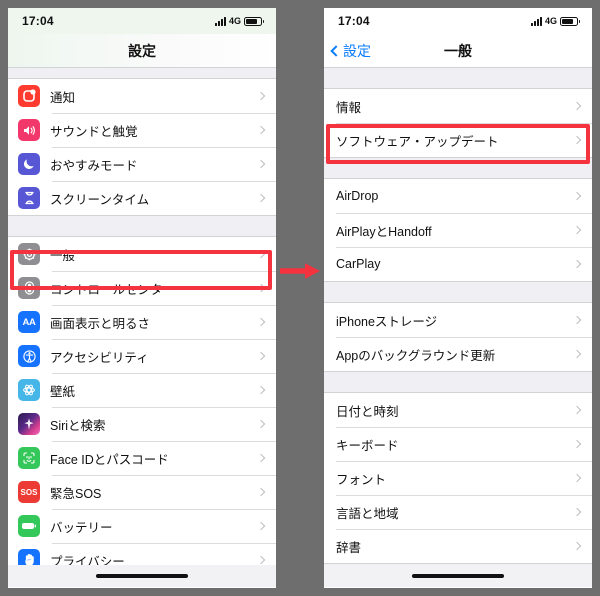  I want to click on list-item-about: 情報, so click(458, 106).